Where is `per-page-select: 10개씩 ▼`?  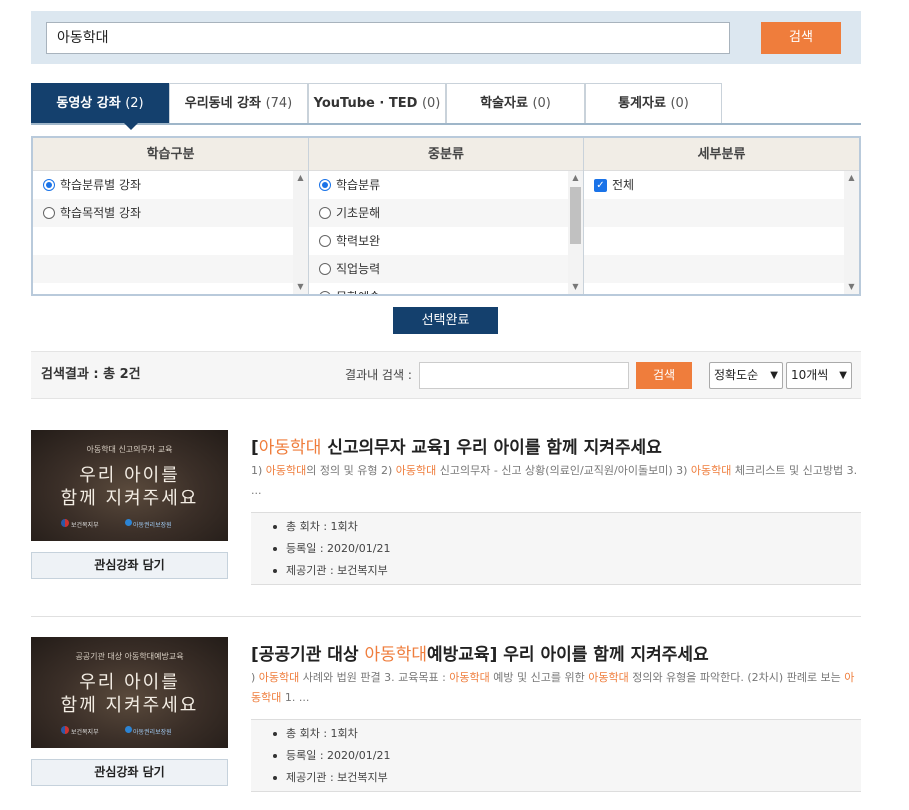 per-page-select: 10개씩 ▼ is located at coordinates (819, 375).